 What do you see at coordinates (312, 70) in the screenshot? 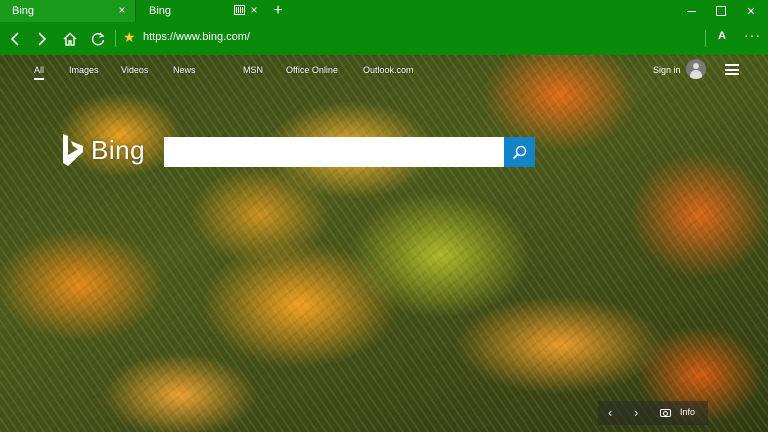
I see `nav-link-office-online: Office Online` at bounding box center [312, 70].